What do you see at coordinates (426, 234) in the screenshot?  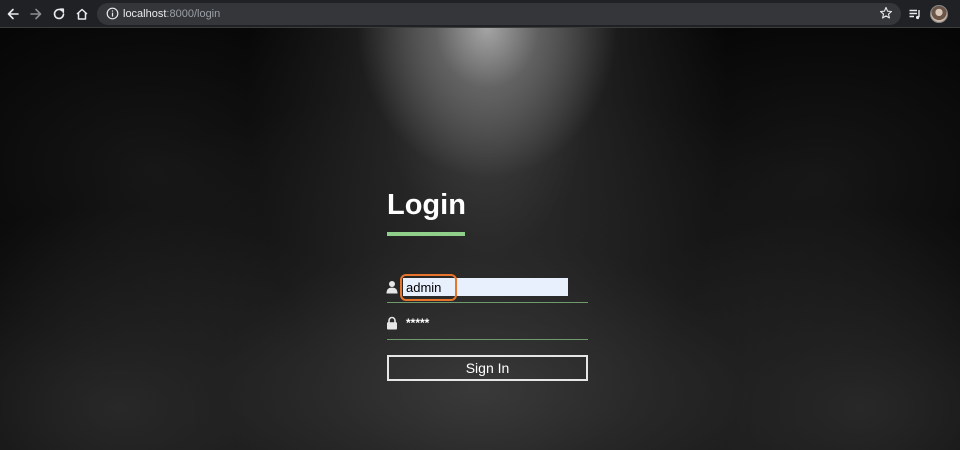 I see `title-underline` at bounding box center [426, 234].